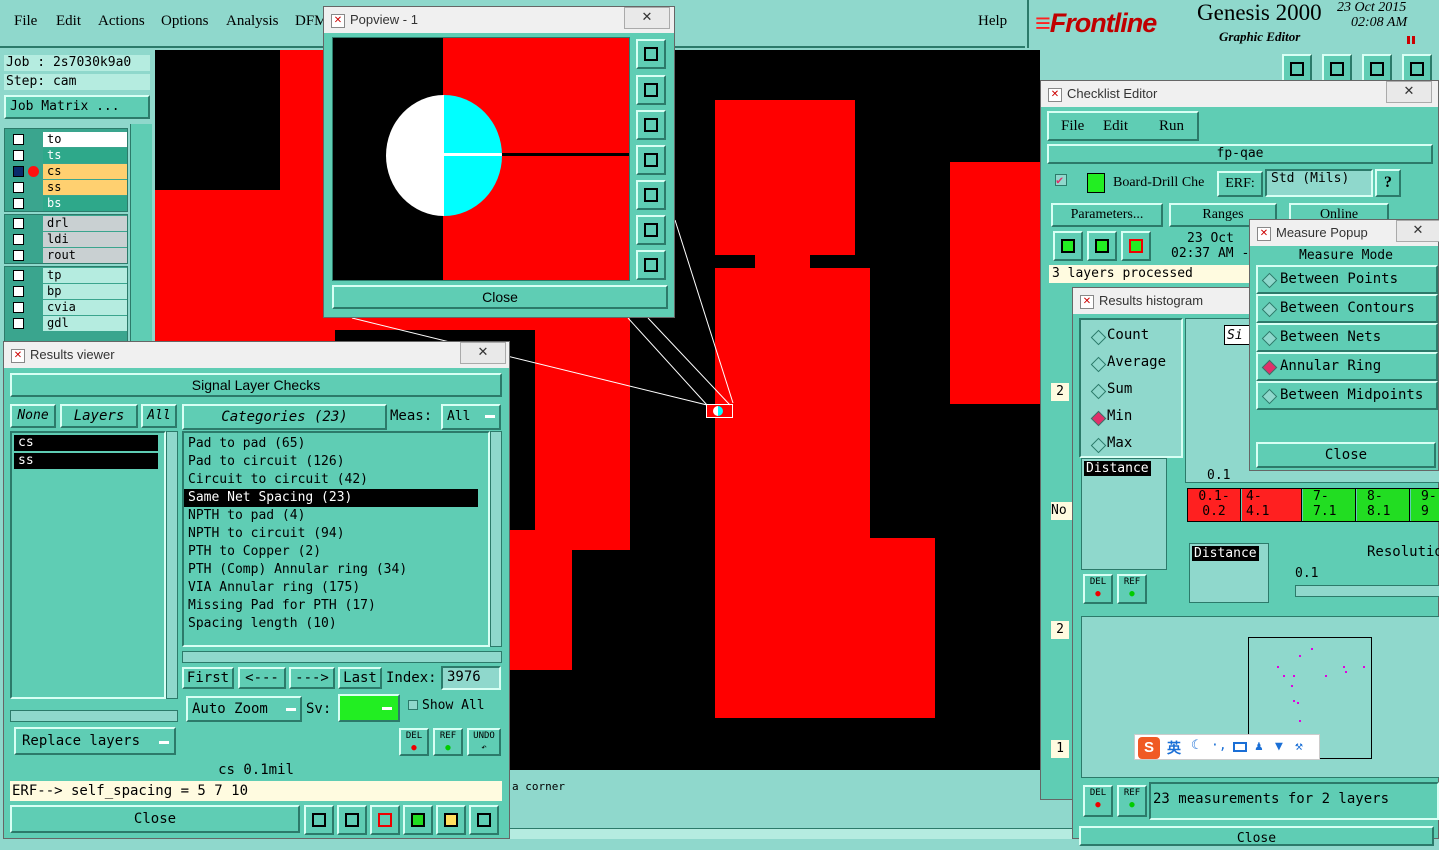 Image resolution: width=1439 pixels, height=850 pixels. Describe the element at coordinates (33, 416) in the screenshot. I see `none-button: None` at that location.